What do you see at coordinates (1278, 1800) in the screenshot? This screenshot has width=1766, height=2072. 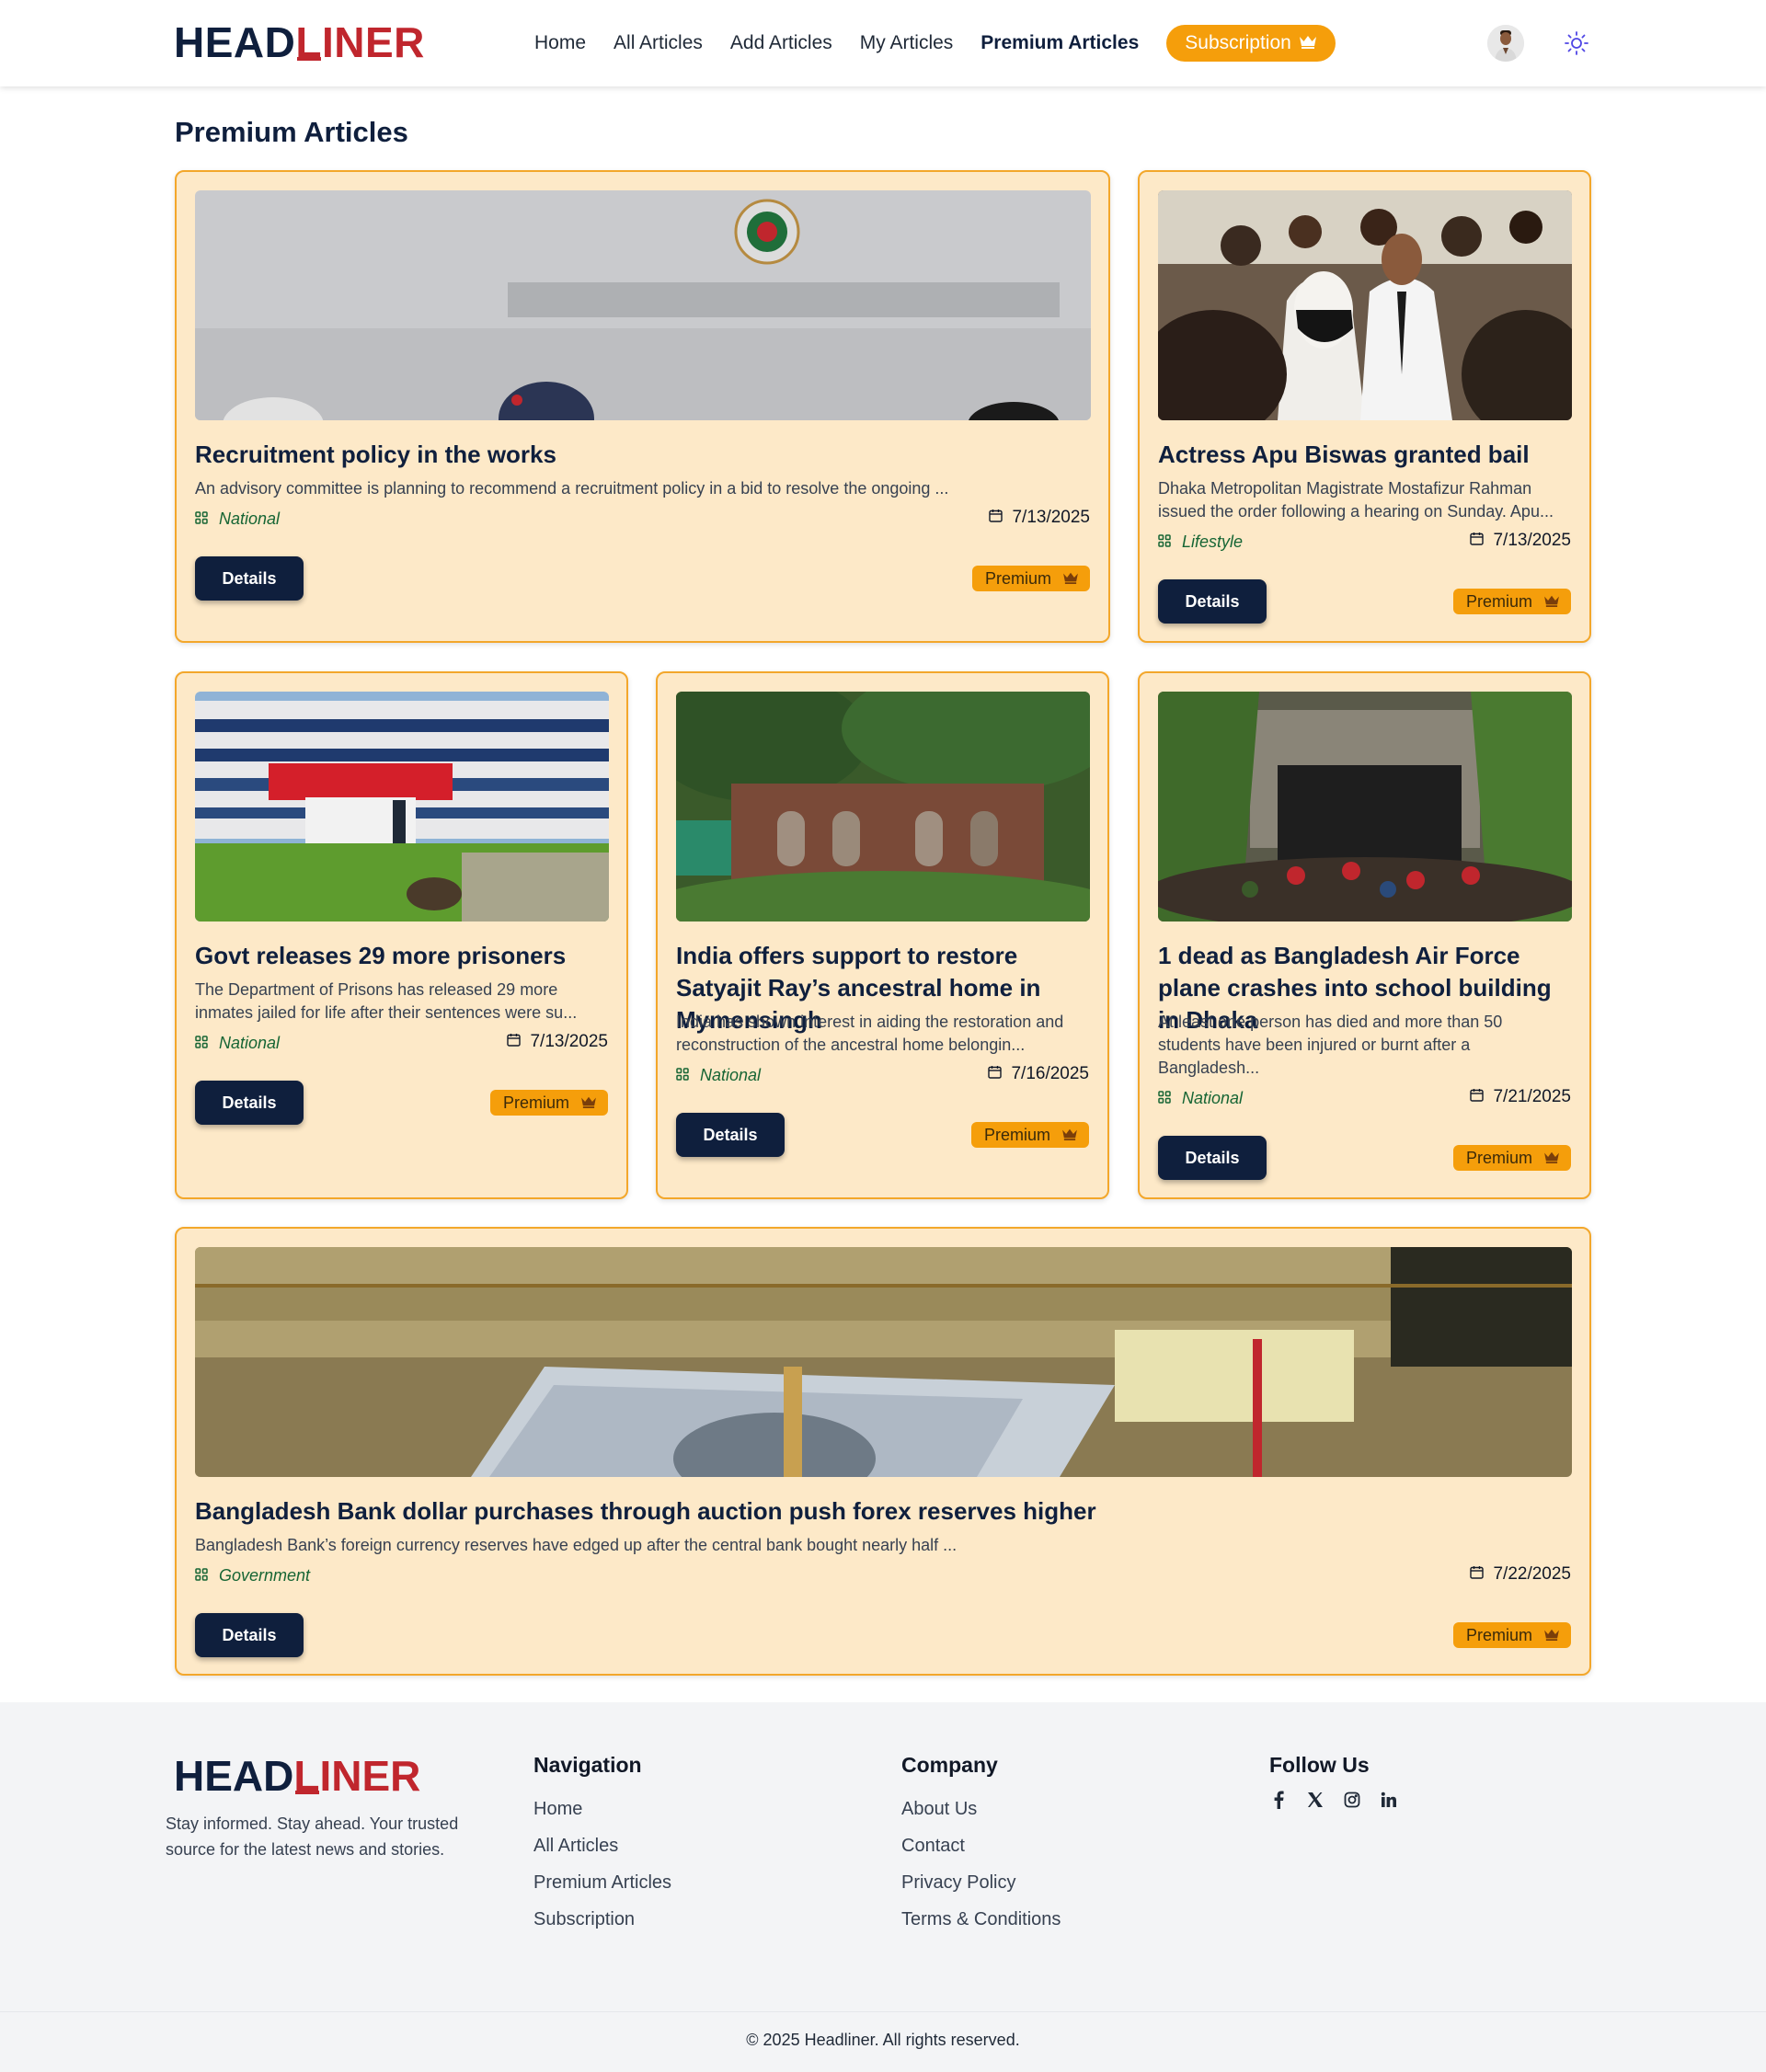 I see `facebook-icon` at bounding box center [1278, 1800].